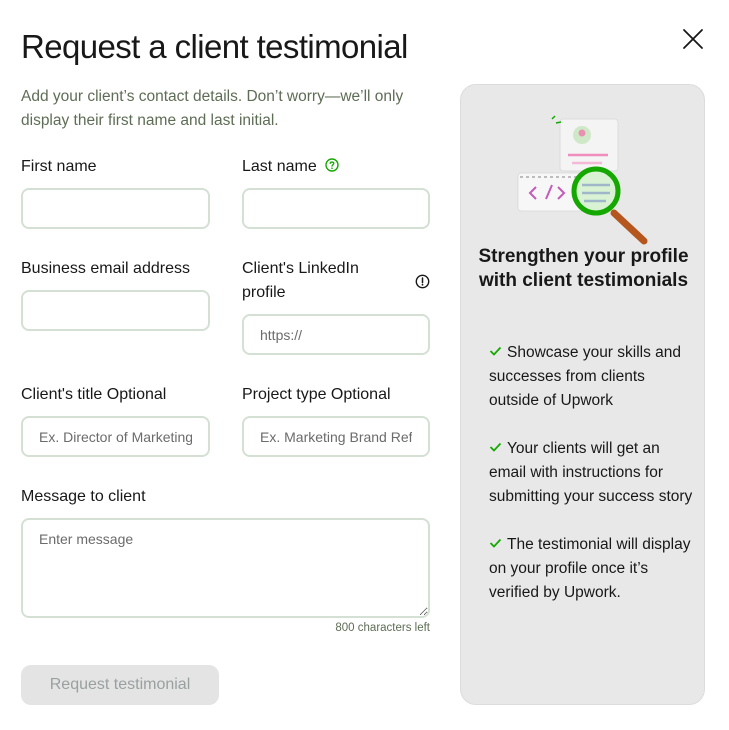  Describe the element at coordinates (59, 166) in the screenshot. I see `first-name-label: First name` at that location.